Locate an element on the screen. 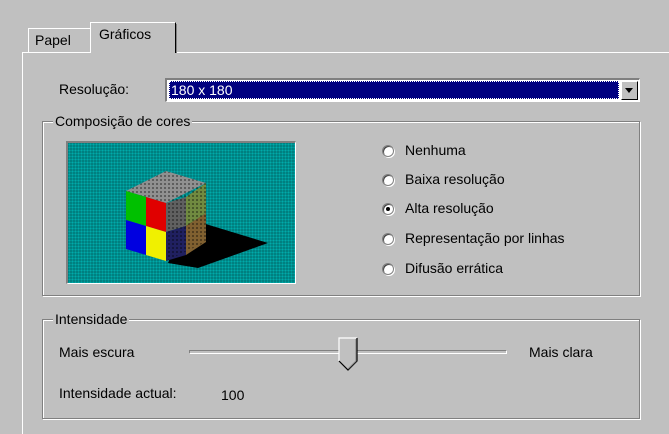  intensity-max-label: Mais clara is located at coordinates (561, 352).